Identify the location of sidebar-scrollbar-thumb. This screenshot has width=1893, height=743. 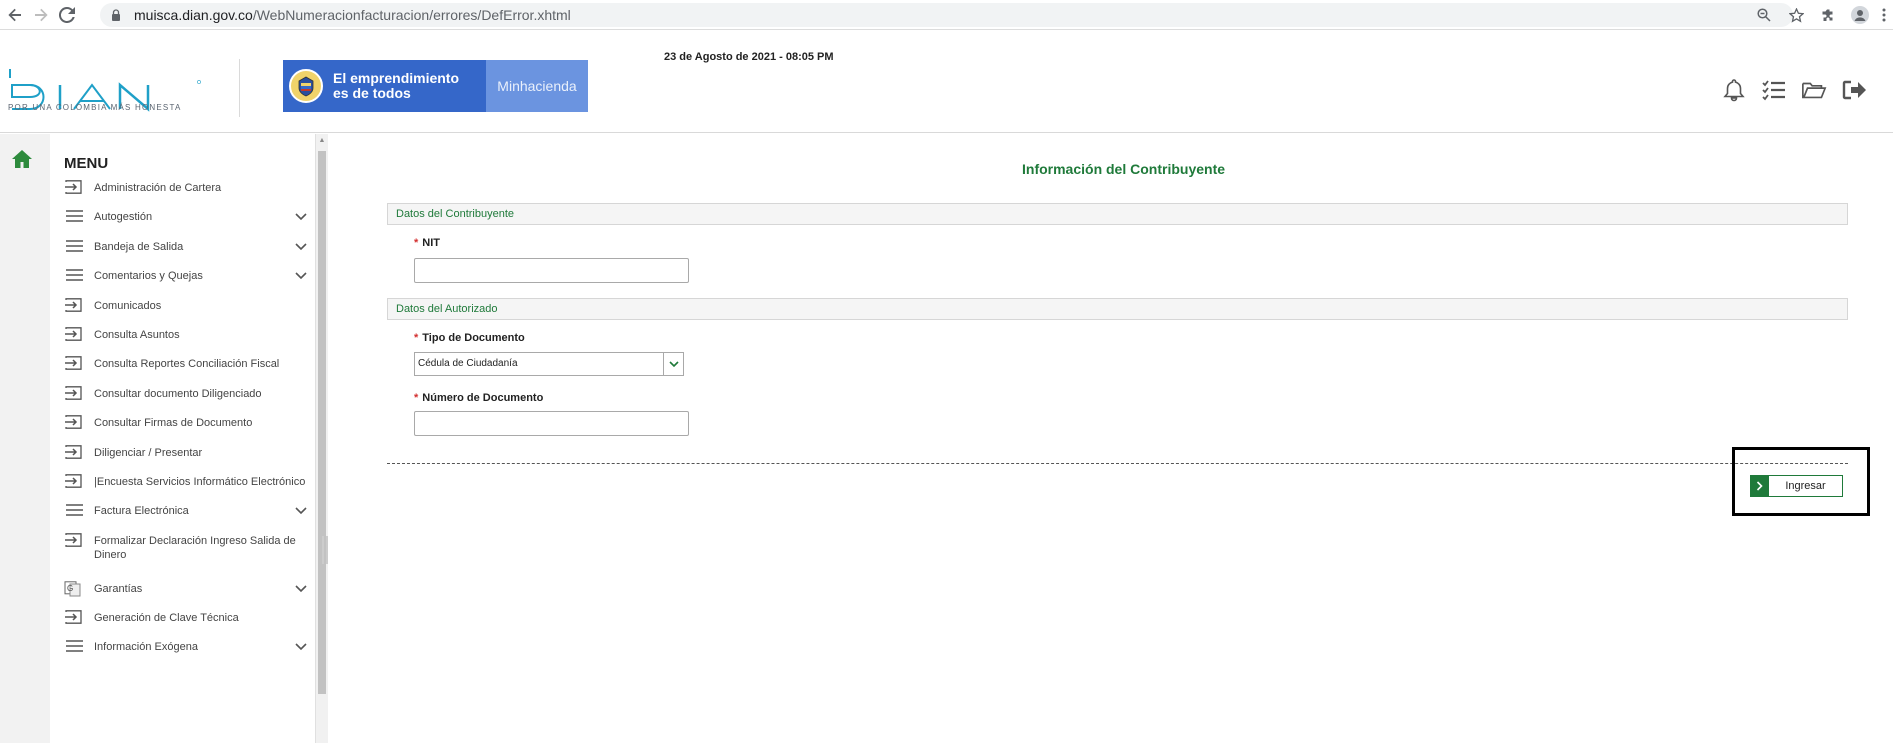
(322, 422).